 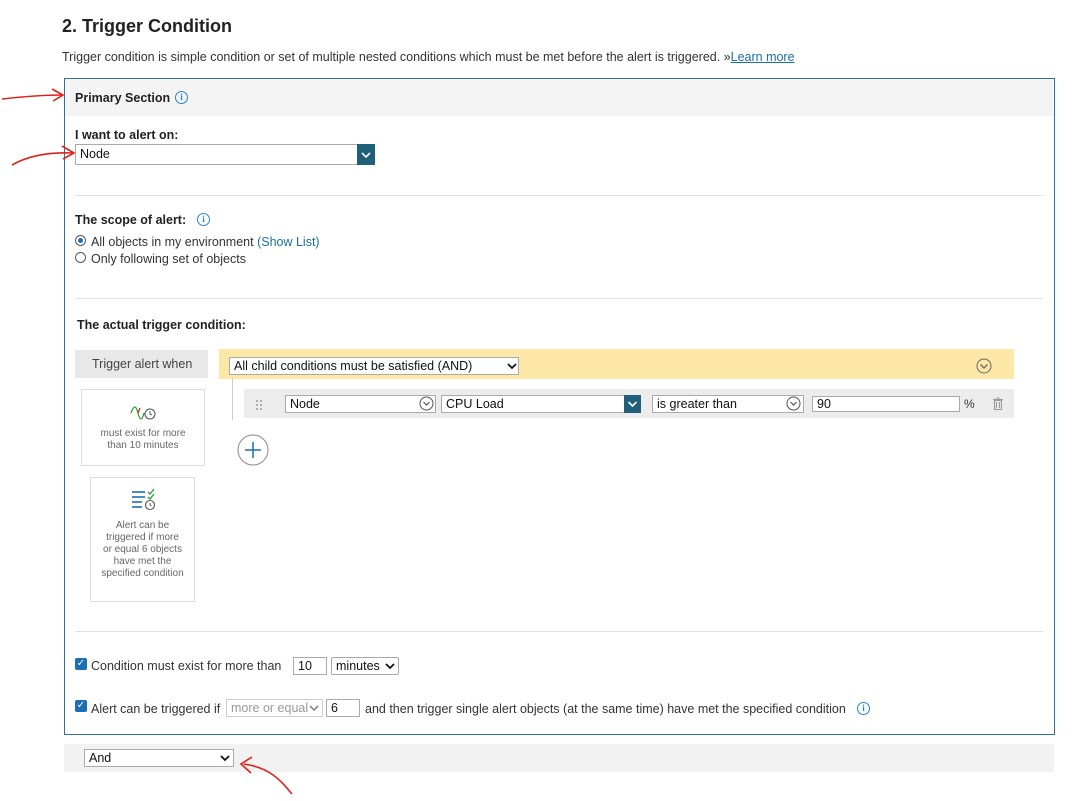 What do you see at coordinates (343, 708) in the screenshot?
I see `trigger-count-input: 6` at bounding box center [343, 708].